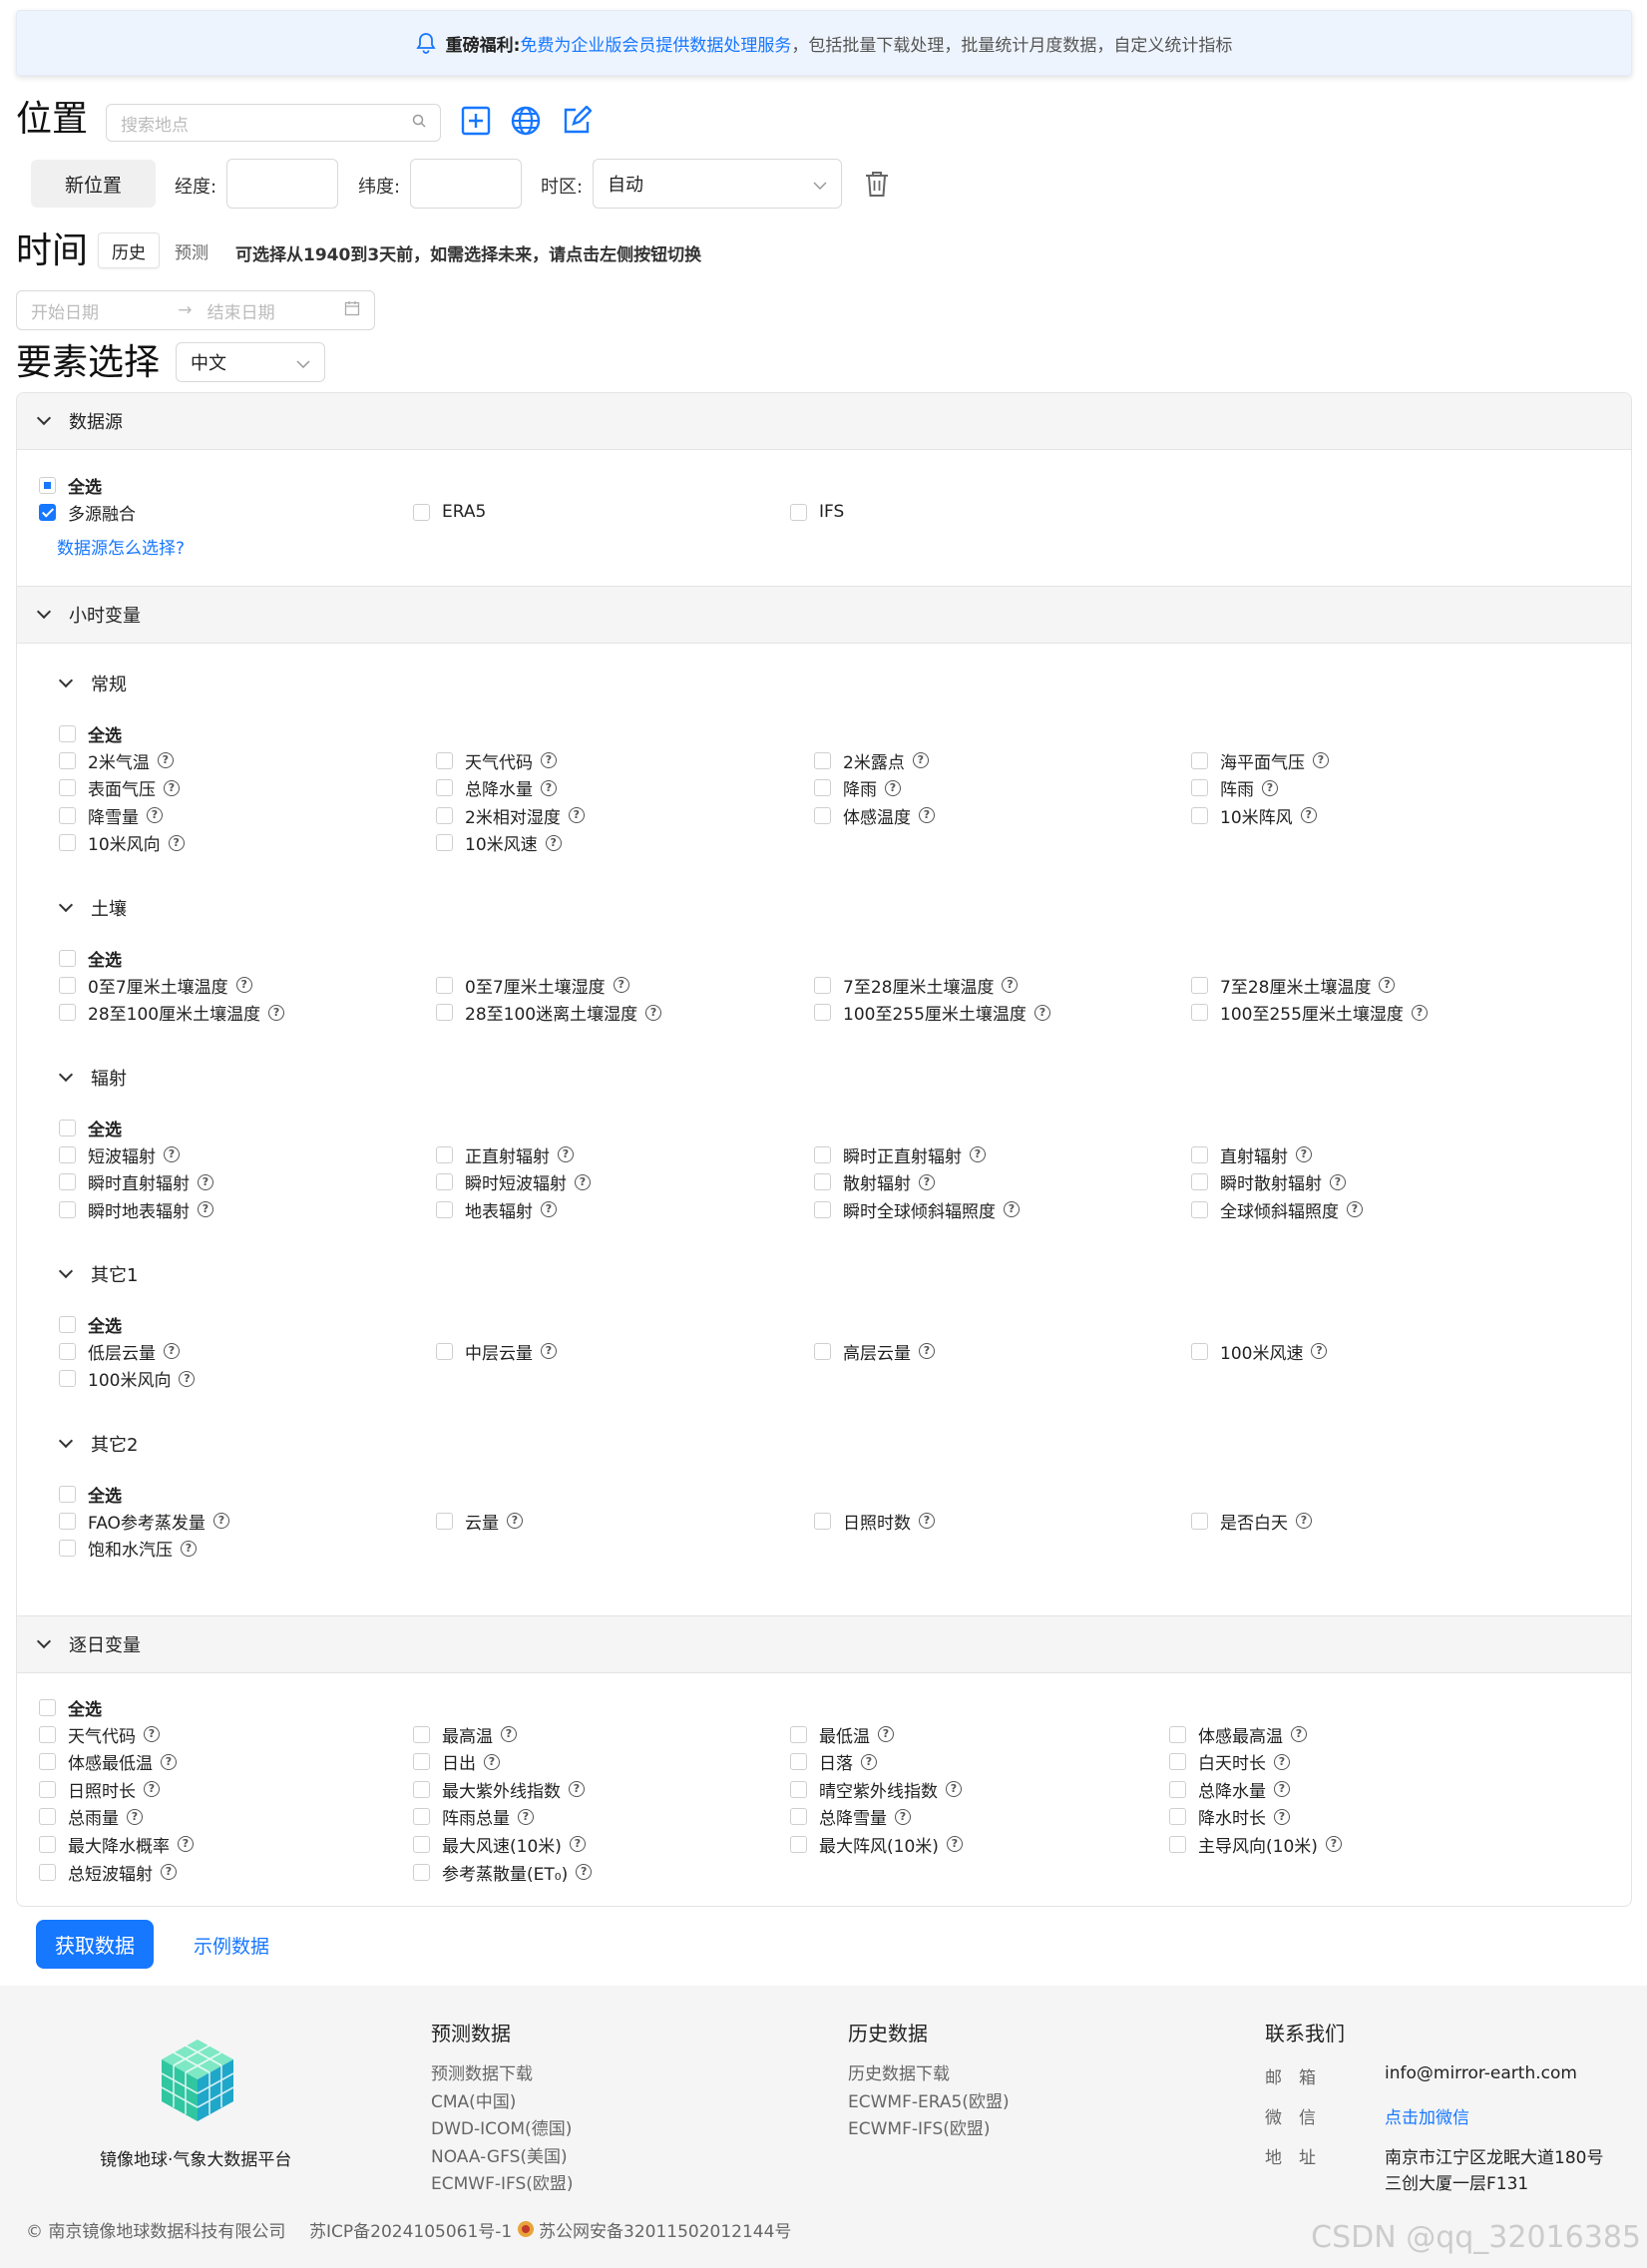 This screenshot has height=2268, width=1647. I want to click on variable-option: 天气代码?, so click(496, 760).